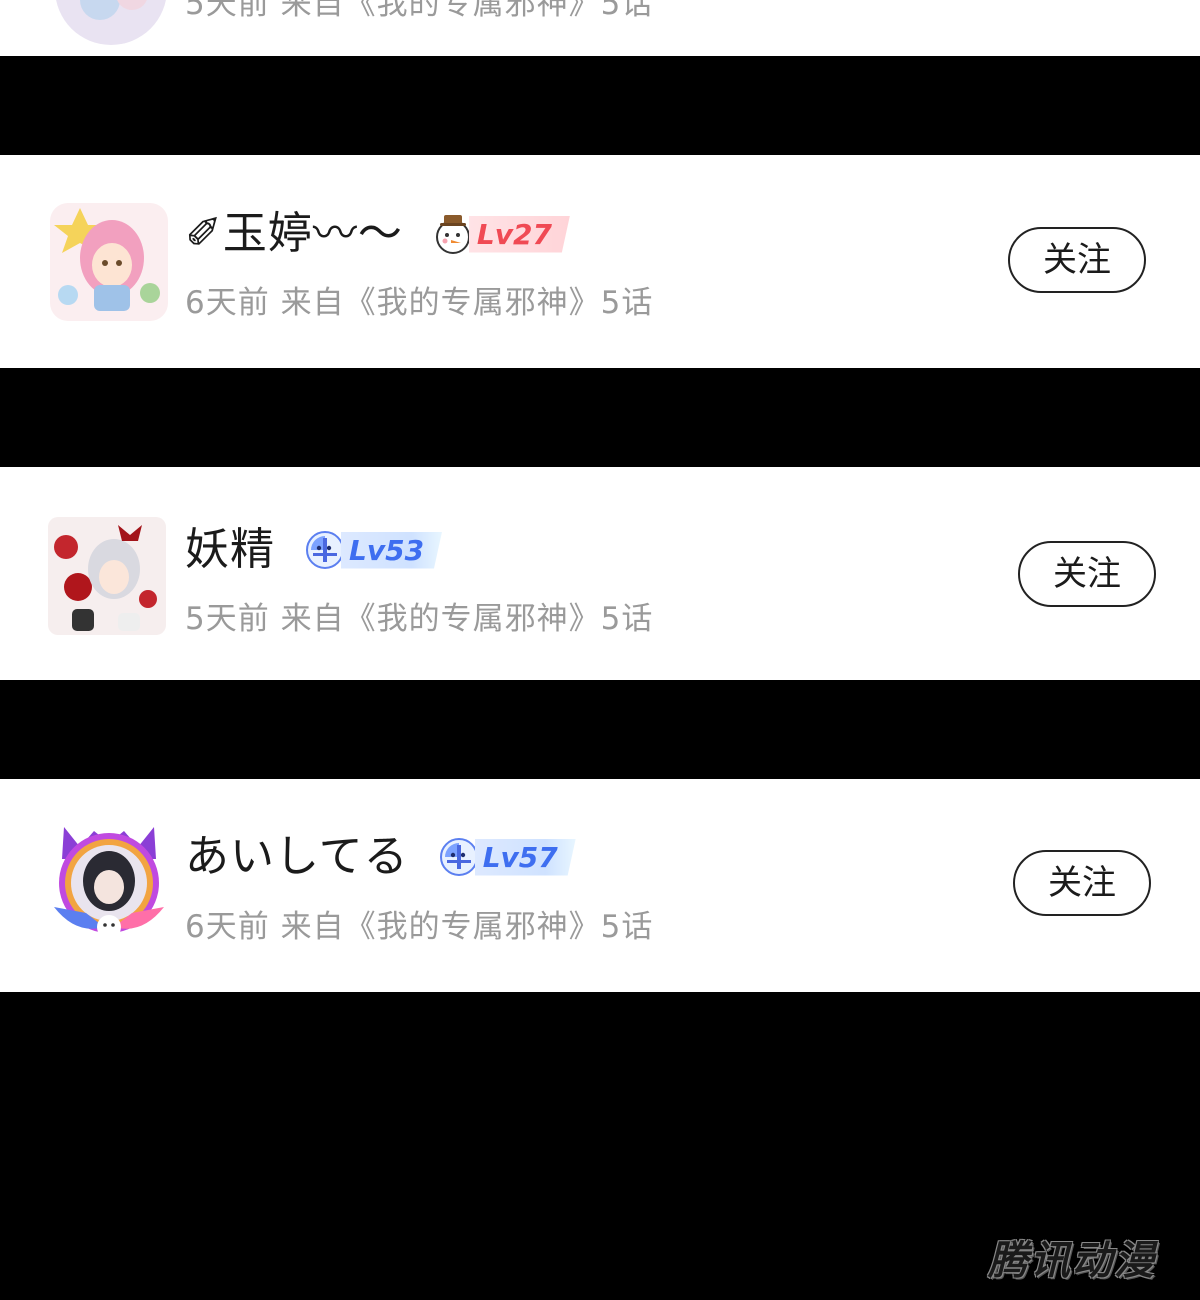  Describe the element at coordinates (1072, 1261) in the screenshot. I see `watermark-logo: 腾讯动漫` at that location.